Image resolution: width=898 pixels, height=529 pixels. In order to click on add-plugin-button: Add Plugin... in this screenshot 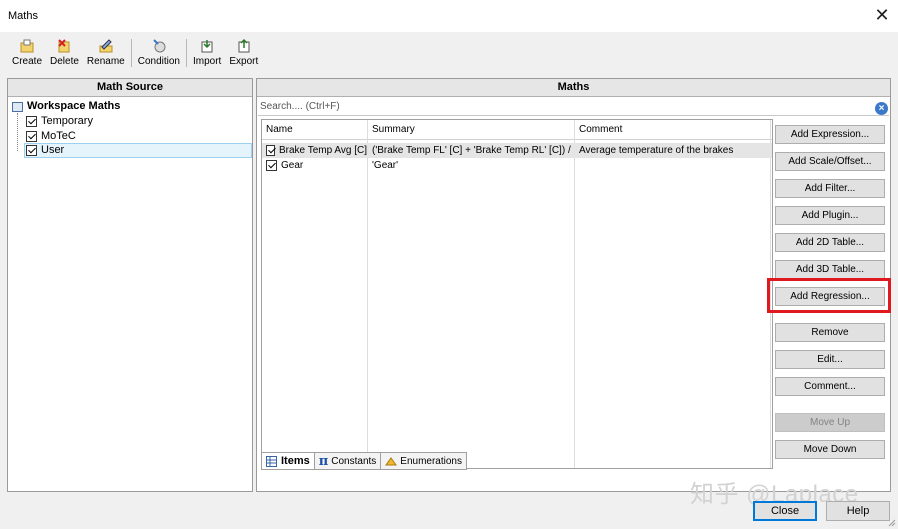, I will do `click(830, 215)`.